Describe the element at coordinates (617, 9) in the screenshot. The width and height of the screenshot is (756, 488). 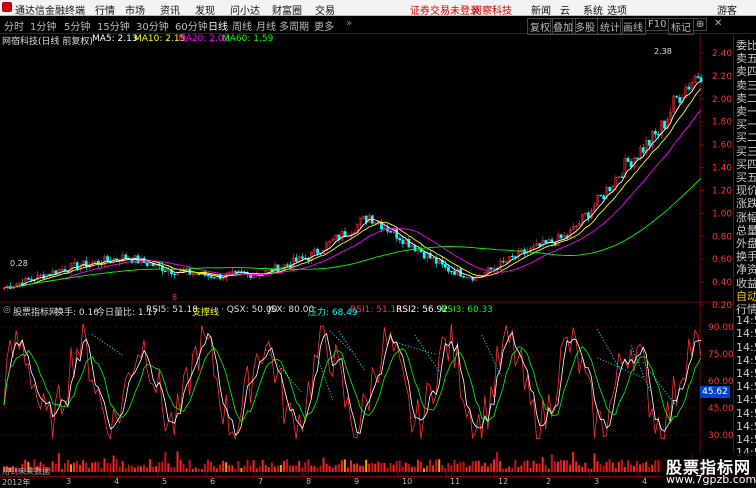
I see `menu-options: 选项` at that location.